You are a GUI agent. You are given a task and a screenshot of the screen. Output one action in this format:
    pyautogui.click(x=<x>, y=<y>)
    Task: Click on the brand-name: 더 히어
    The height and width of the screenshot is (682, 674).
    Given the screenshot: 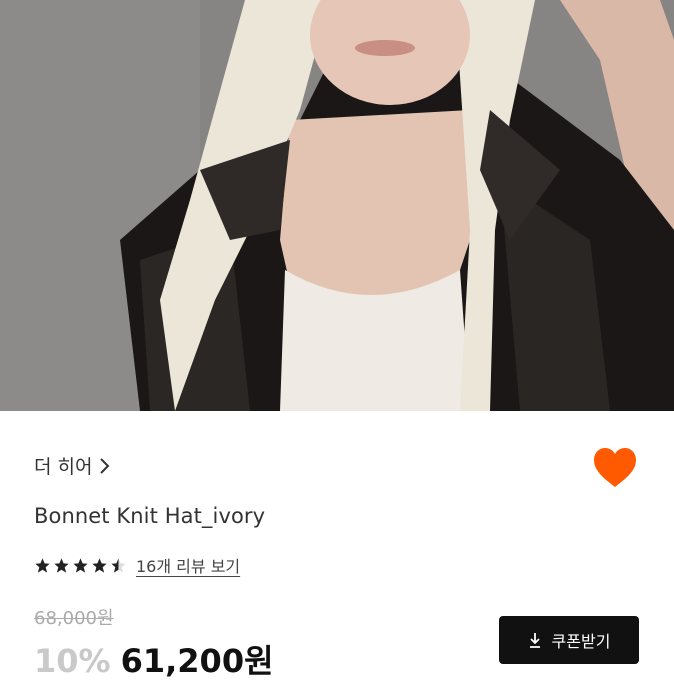 What is the action you would take?
    pyautogui.click(x=63, y=467)
    